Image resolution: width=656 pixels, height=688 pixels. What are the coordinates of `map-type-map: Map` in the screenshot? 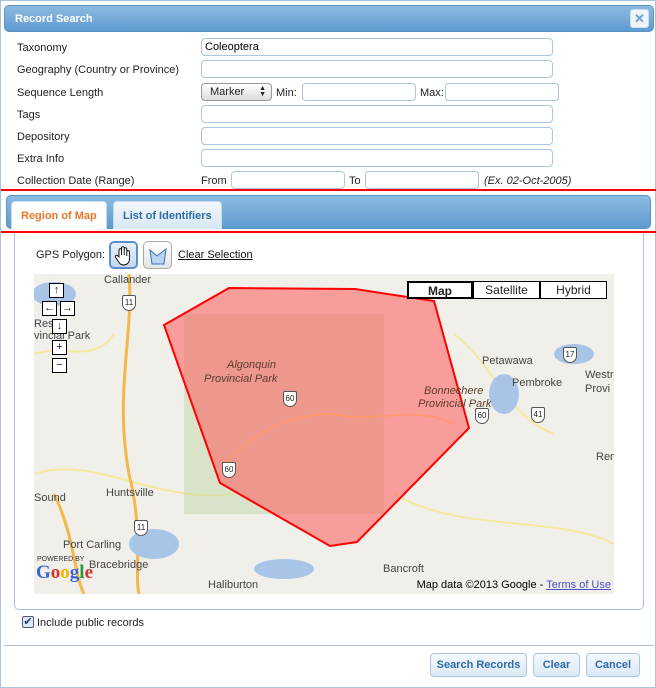 It's located at (440, 290).